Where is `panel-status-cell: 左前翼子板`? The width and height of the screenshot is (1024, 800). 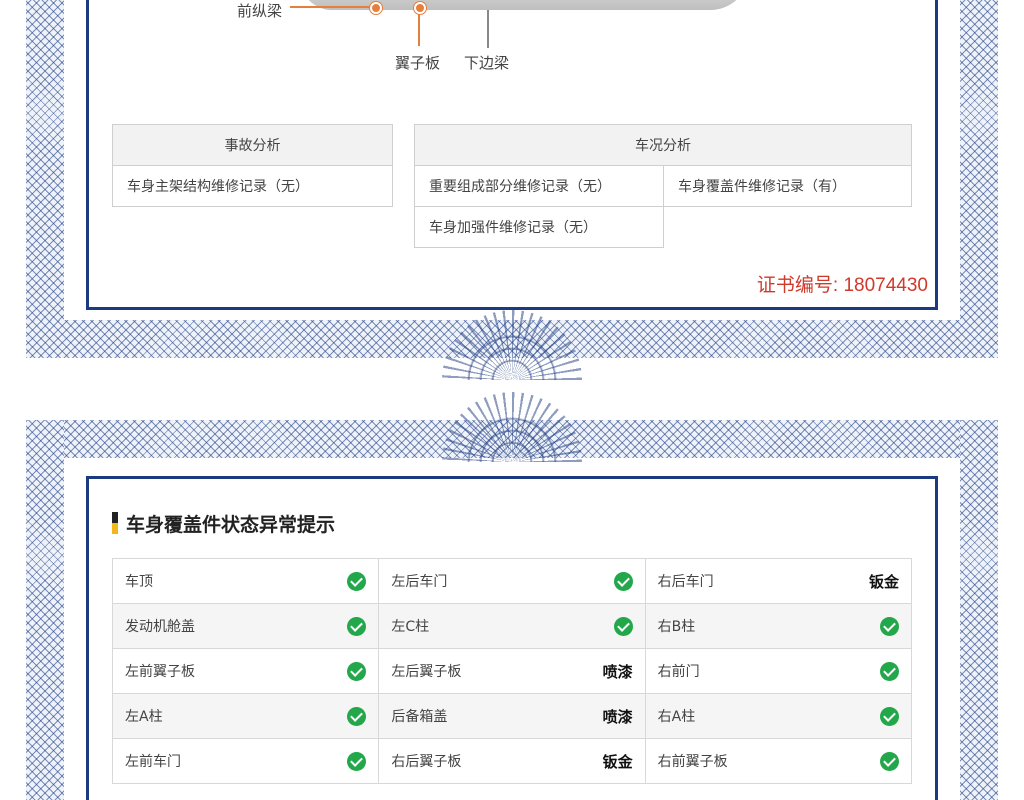 panel-status-cell: 左前翼子板 is located at coordinates (245, 671).